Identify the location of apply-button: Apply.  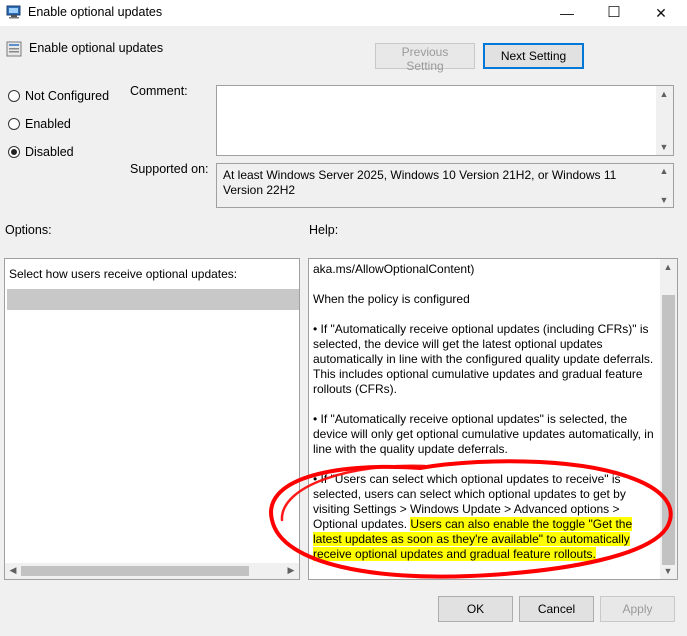
(637, 609).